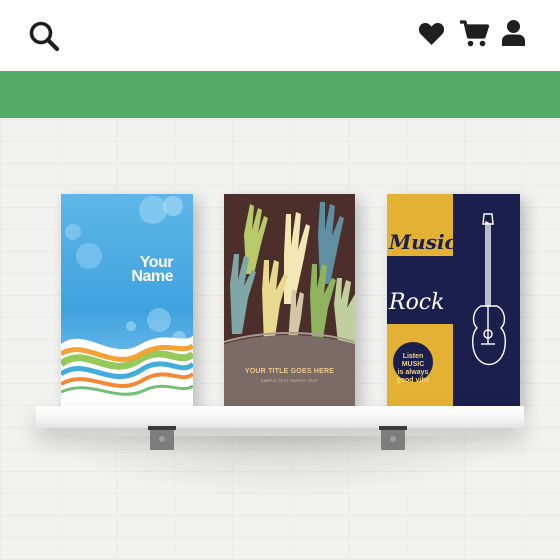  I want to click on green-banner-bar, so click(280, 94).